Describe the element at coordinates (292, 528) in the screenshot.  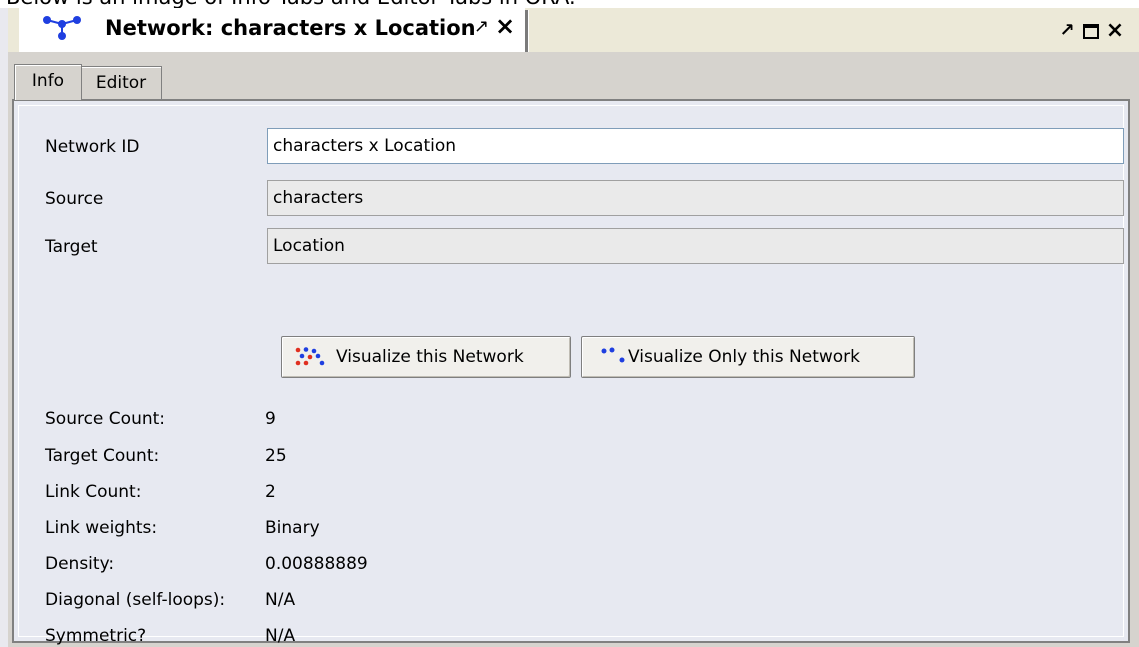
I see `link-weights-value: Binary` at that location.